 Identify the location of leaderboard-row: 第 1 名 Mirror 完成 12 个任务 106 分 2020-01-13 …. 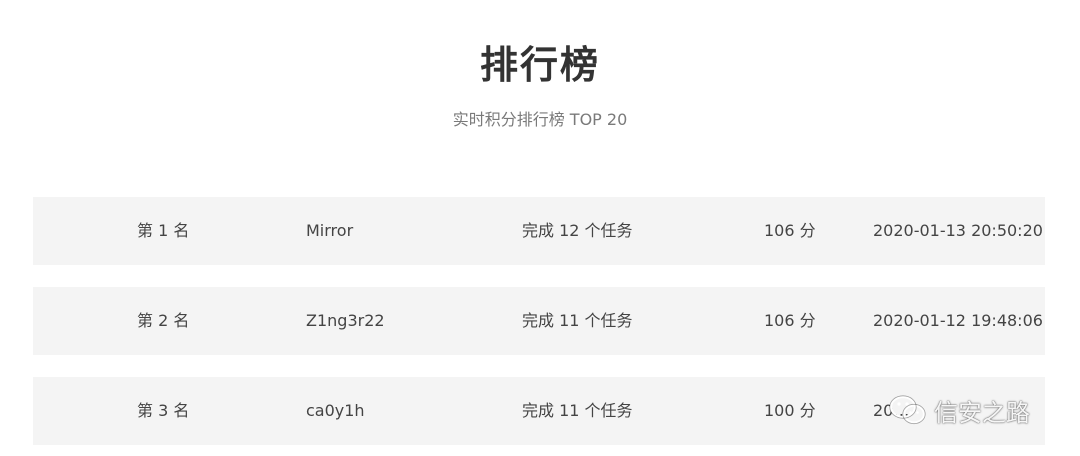
(539, 231).